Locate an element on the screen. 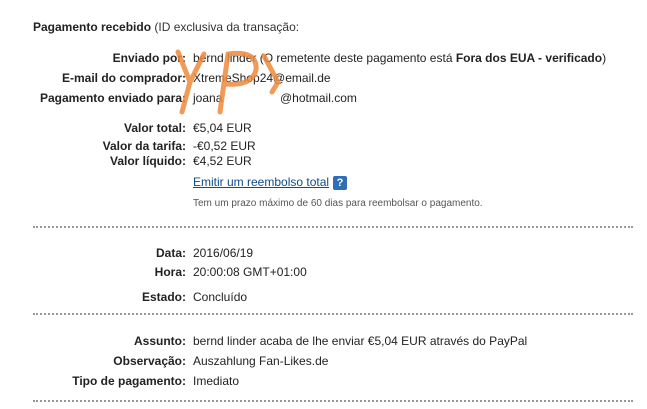 This screenshot has height=409, width=647. header-title: Pagamento recebido is located at coordinates (92, 27).